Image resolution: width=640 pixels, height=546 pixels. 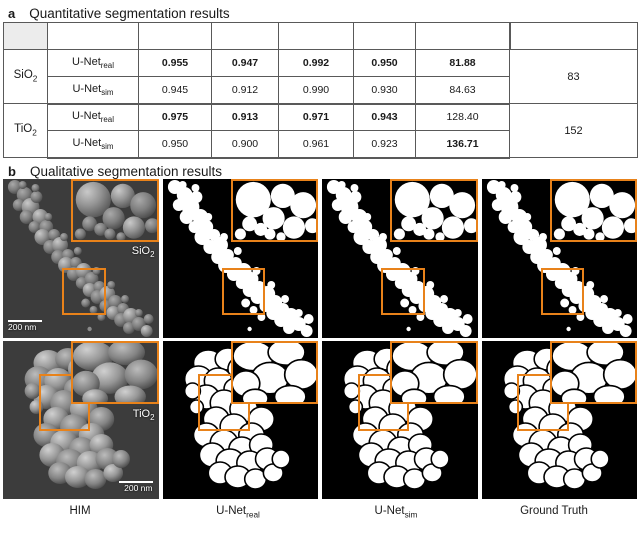 I want to click on inset-magnified-him-sio2, so click(x=115, y=210).